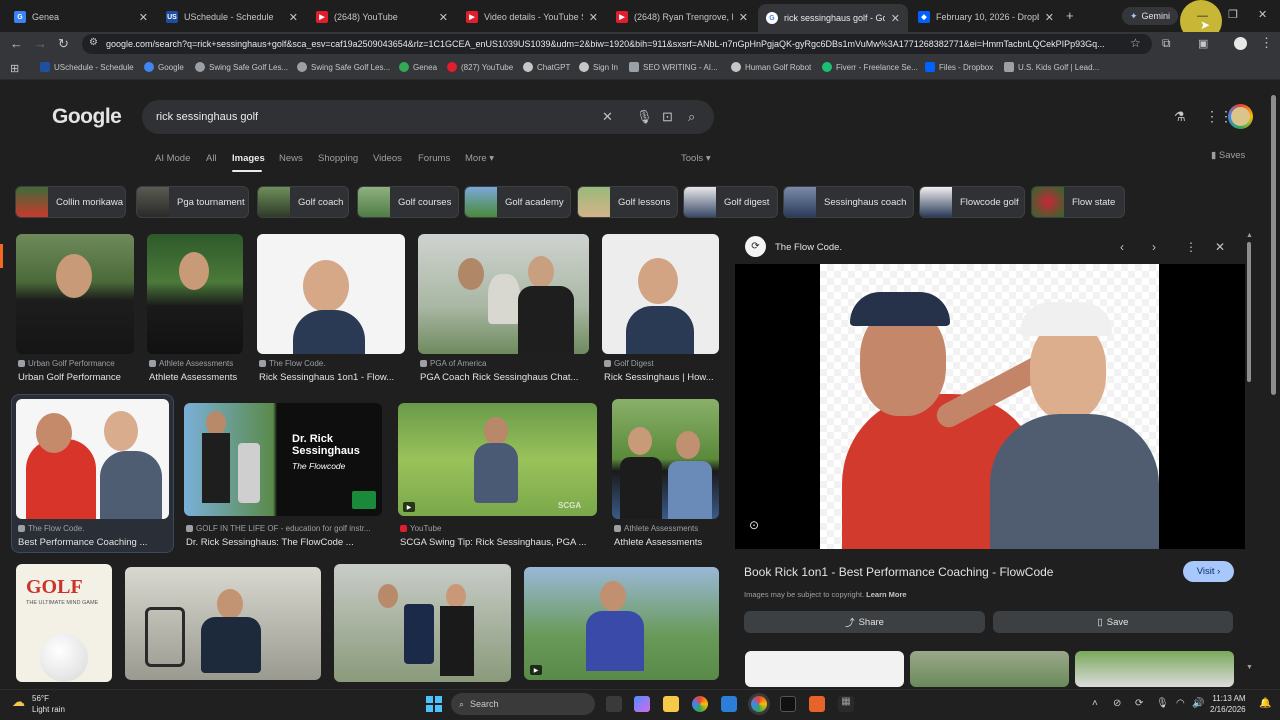 Image resolution: width=1280 pixels, height=720 pixels. I want to click on copilot-icon, so click(642, 704).